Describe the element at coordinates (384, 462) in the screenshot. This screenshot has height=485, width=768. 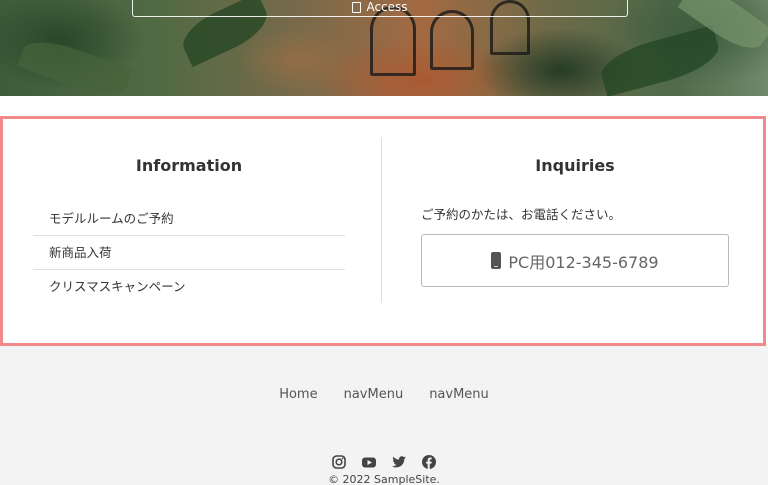
I see `social-links` at that location.